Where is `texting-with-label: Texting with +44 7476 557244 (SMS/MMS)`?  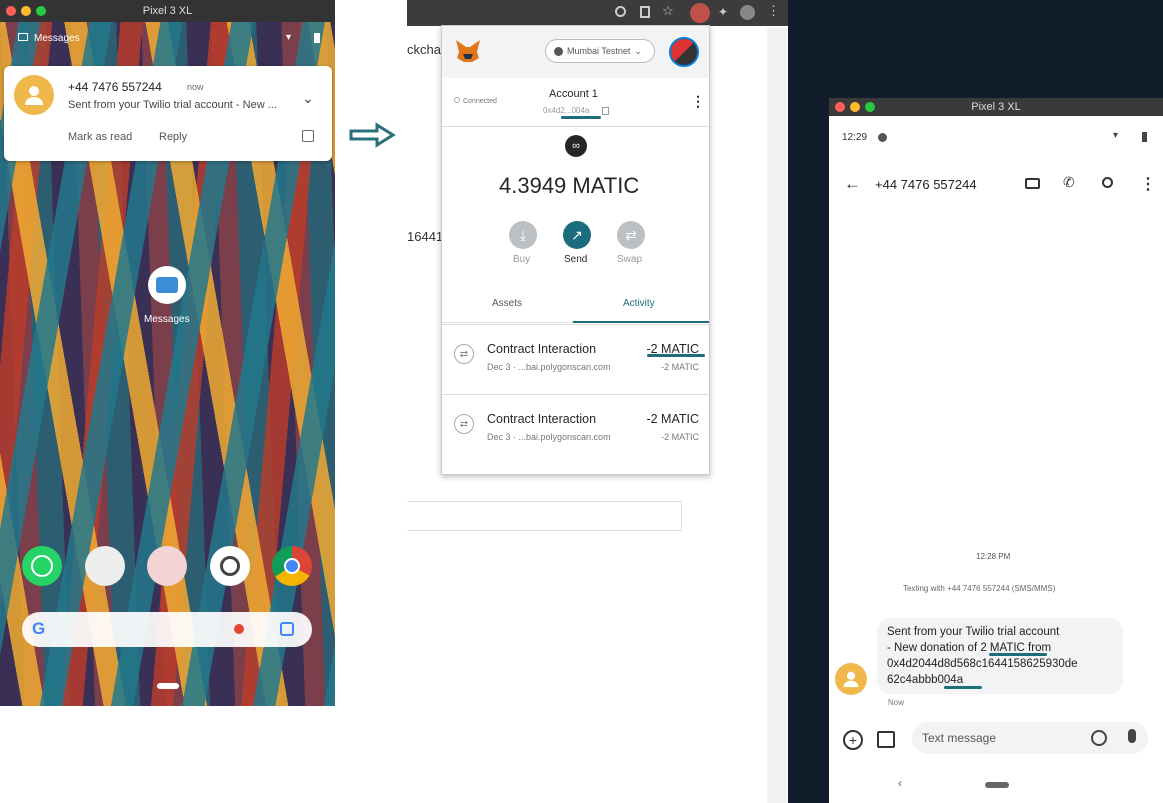
texting-with-label: Texting with +44 7476 557244 (SMS/MMS) is located at coordinates (979, 588).